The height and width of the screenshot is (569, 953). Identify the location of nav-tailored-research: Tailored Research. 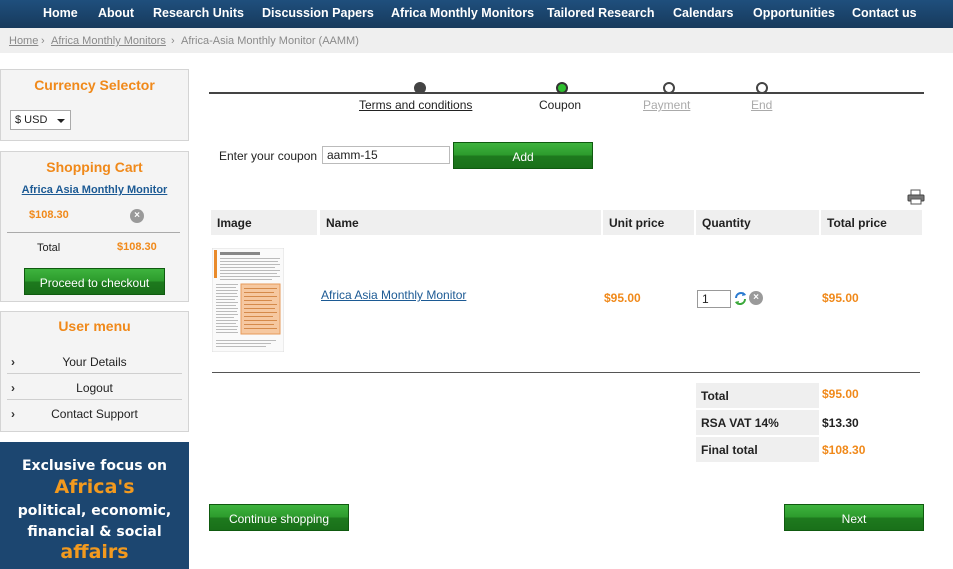
(600, 13).